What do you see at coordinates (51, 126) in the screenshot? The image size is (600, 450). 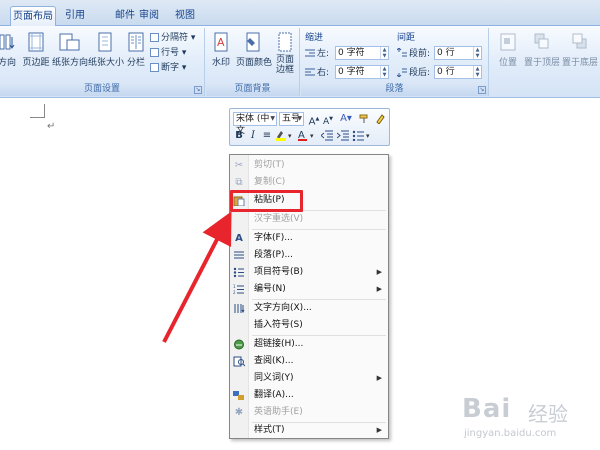 I see `paragraph-mark: ↵` at bounding box center [51, 126].